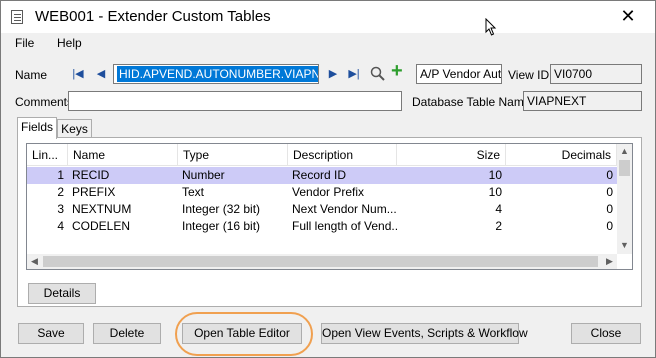 The height and width of the screenshot is (358, 656). I want to click on col-header-name: Name, so click(123, 155).